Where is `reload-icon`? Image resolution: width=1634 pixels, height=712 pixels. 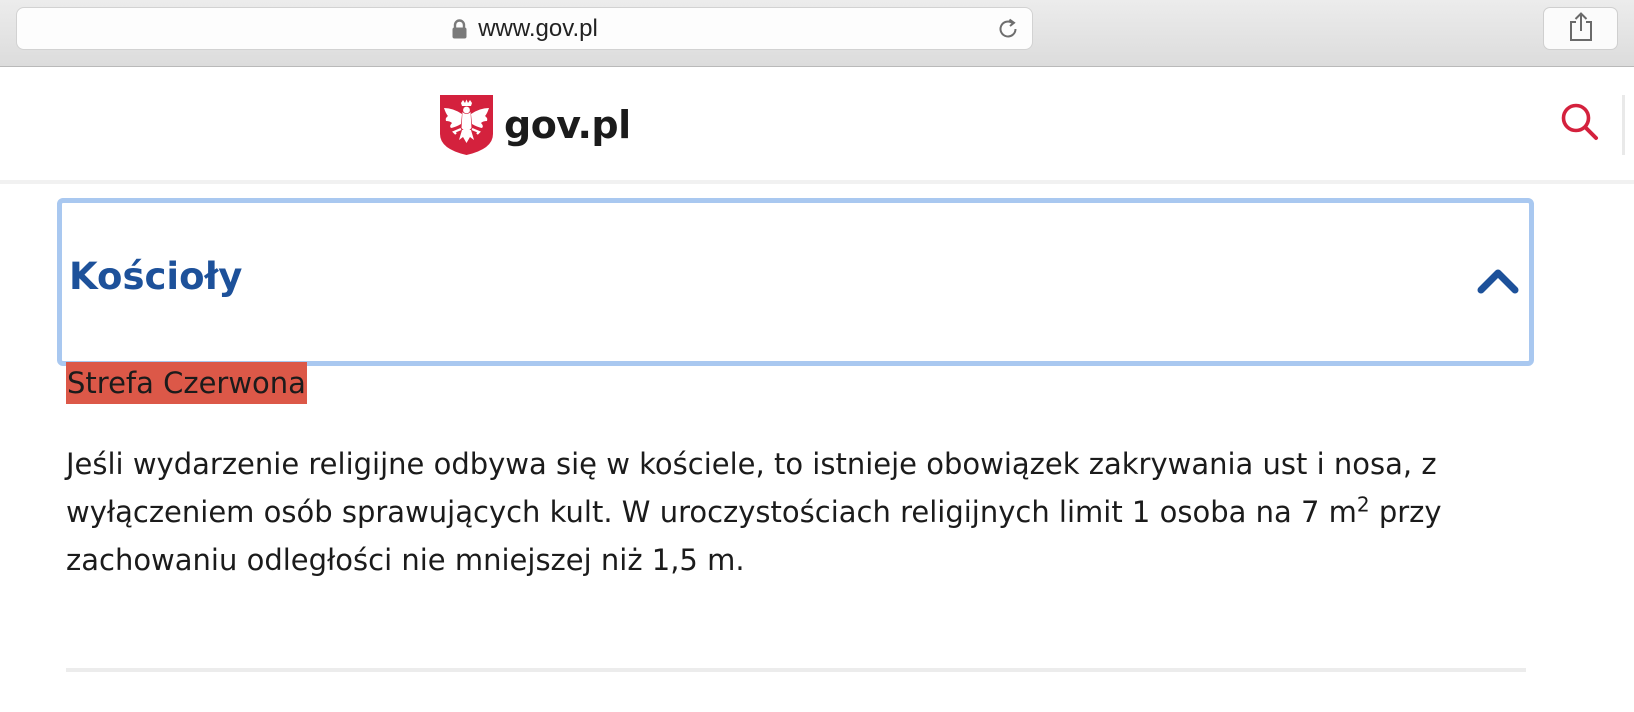 reload-icon is located at coordinates (1008, 29).